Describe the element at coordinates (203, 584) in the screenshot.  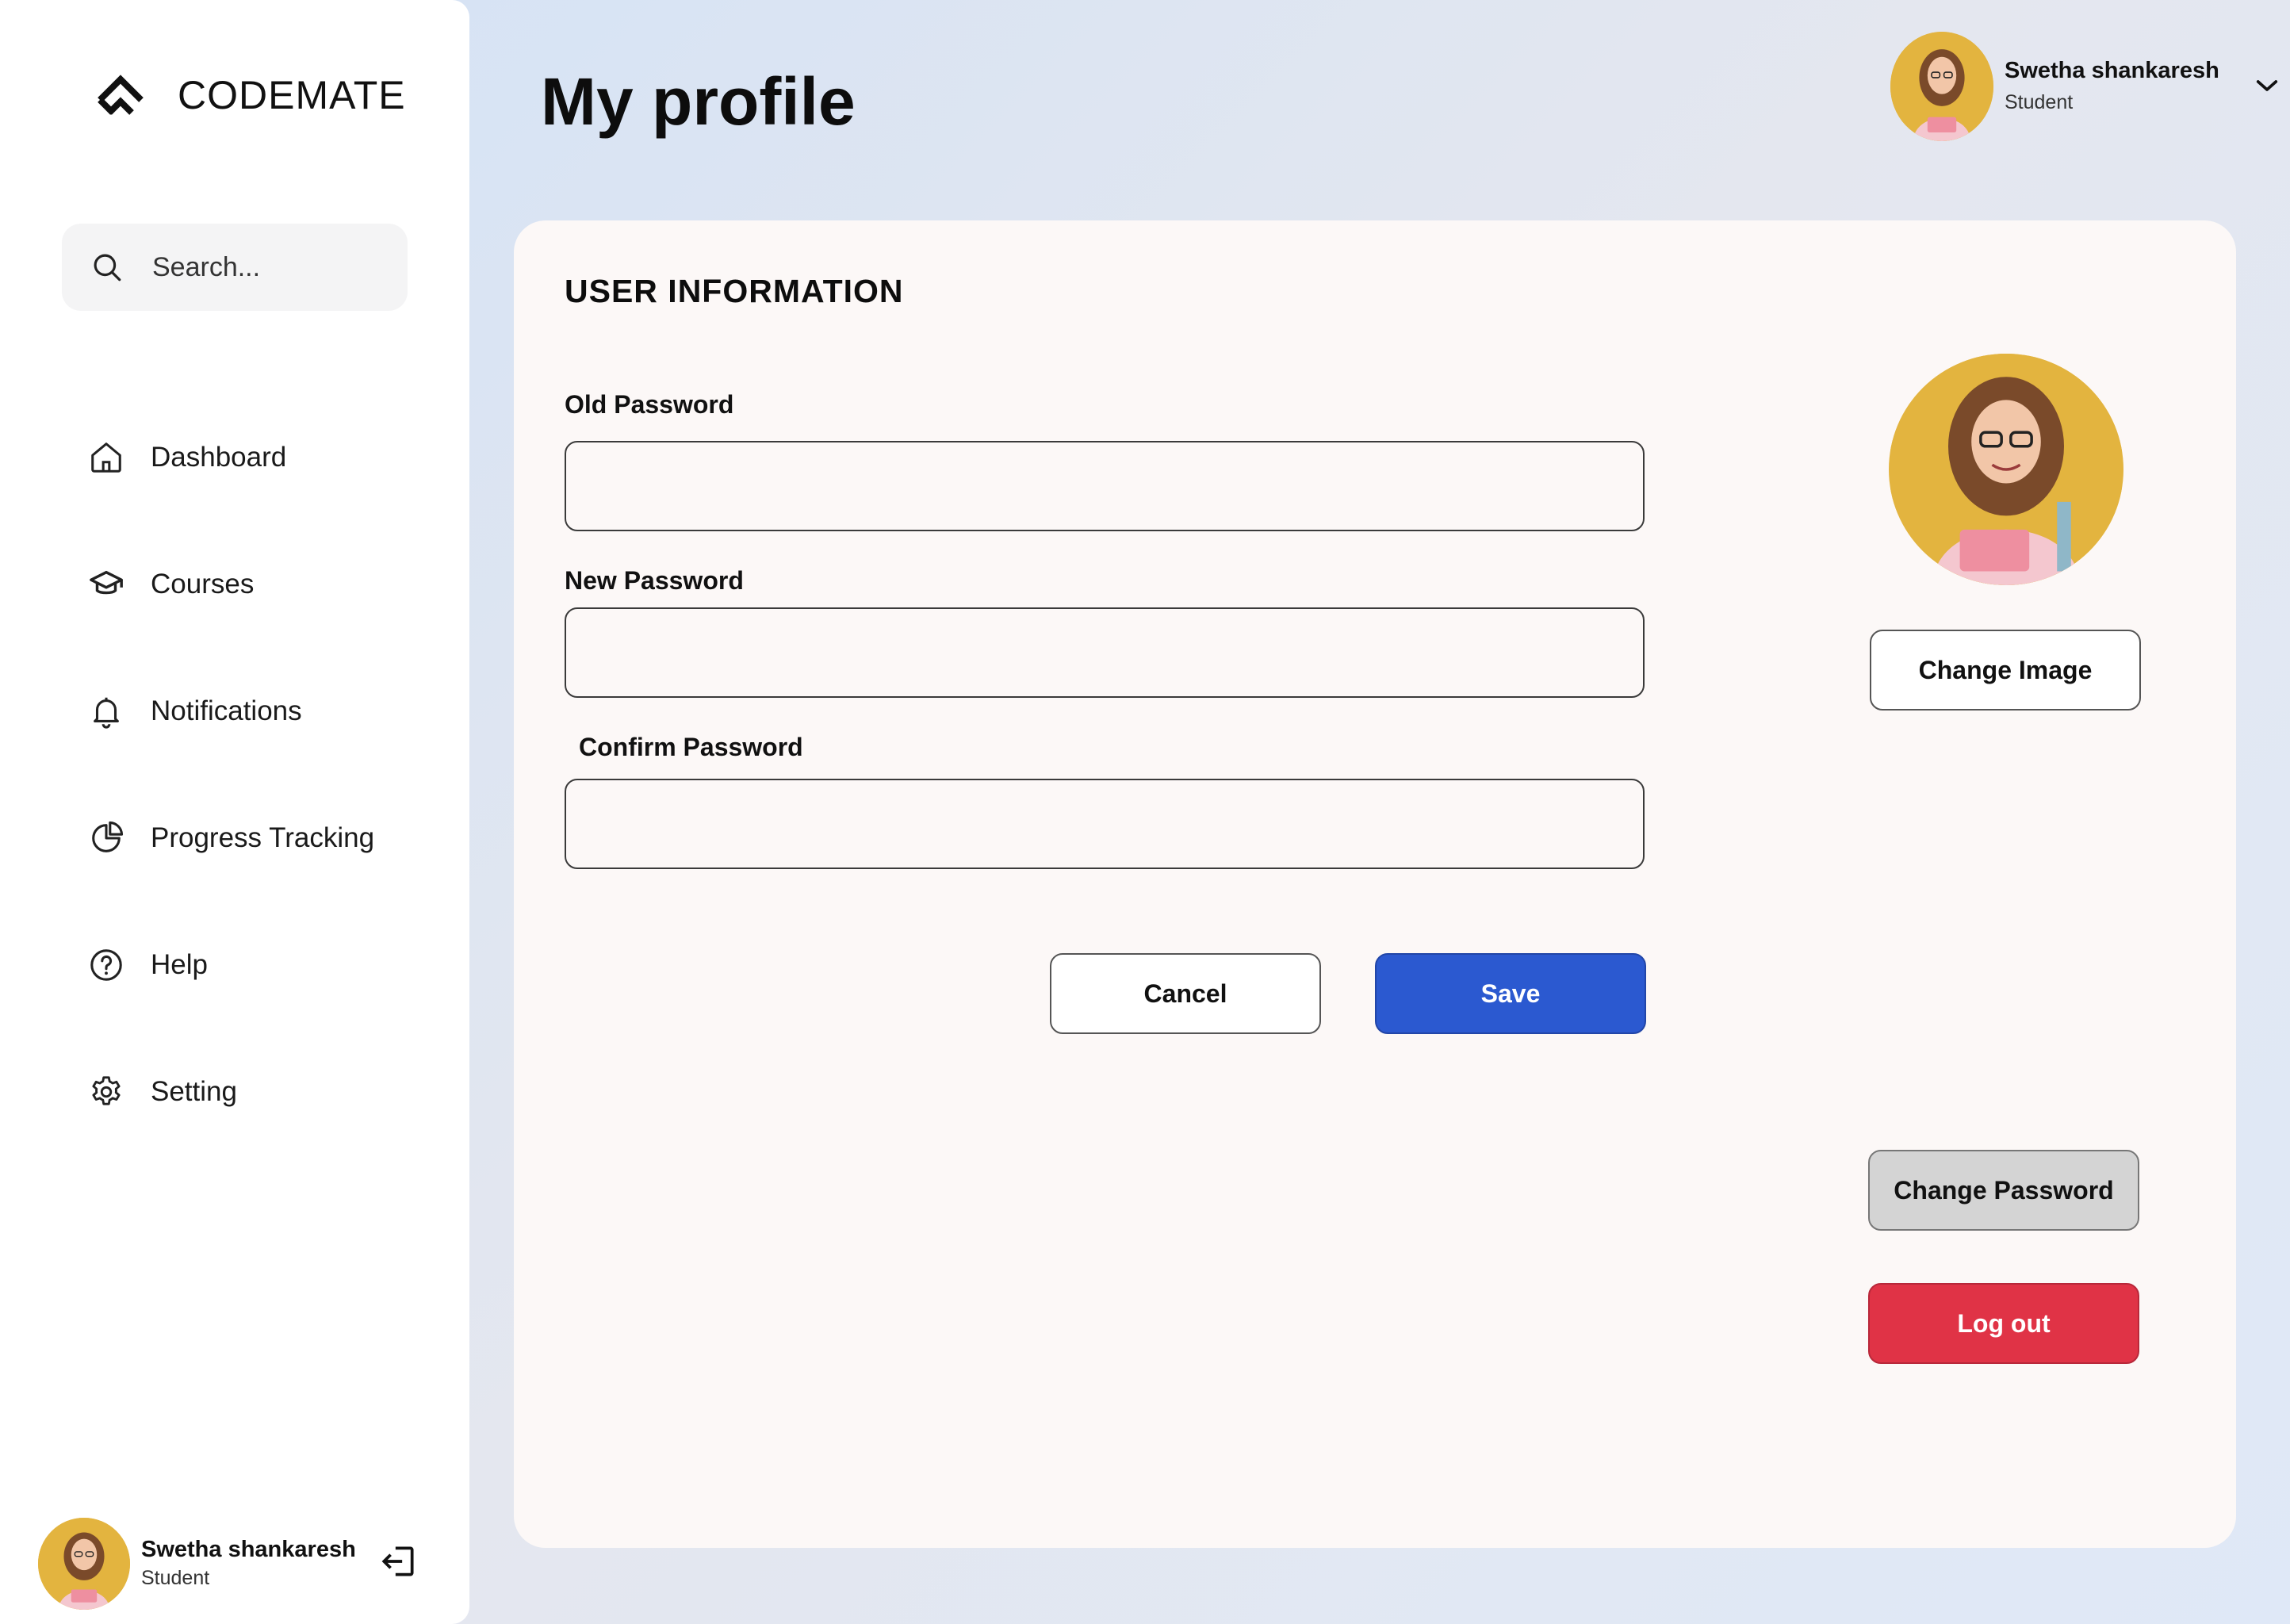
I see `nav-label: Courses` at that location.